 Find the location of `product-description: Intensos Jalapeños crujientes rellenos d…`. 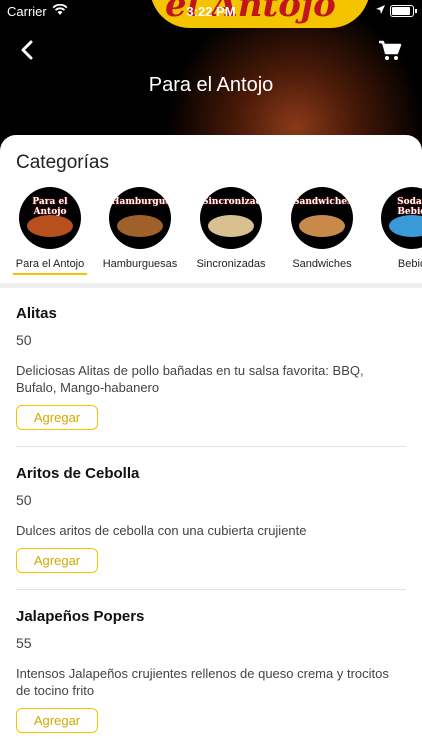

product-description: Intensos Jalapeños crujientes rellenos d… is located at coordinates (202, 682).